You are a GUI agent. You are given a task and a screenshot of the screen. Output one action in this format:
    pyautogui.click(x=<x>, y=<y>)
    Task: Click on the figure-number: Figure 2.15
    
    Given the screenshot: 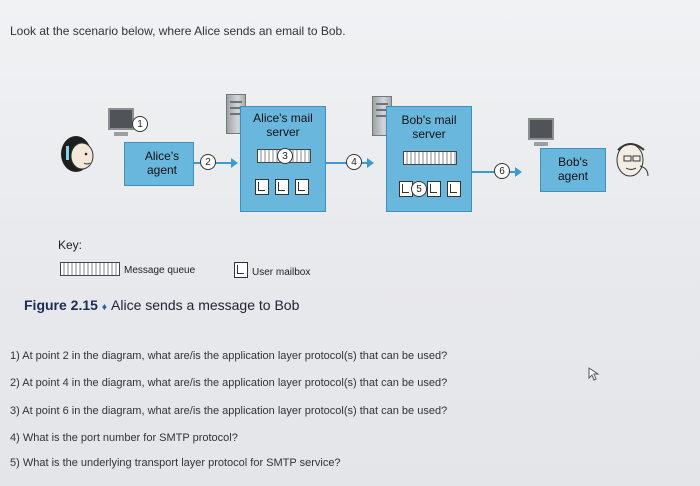 What is the action you would take?
    pyautogui.click(x=61, y=305)
    